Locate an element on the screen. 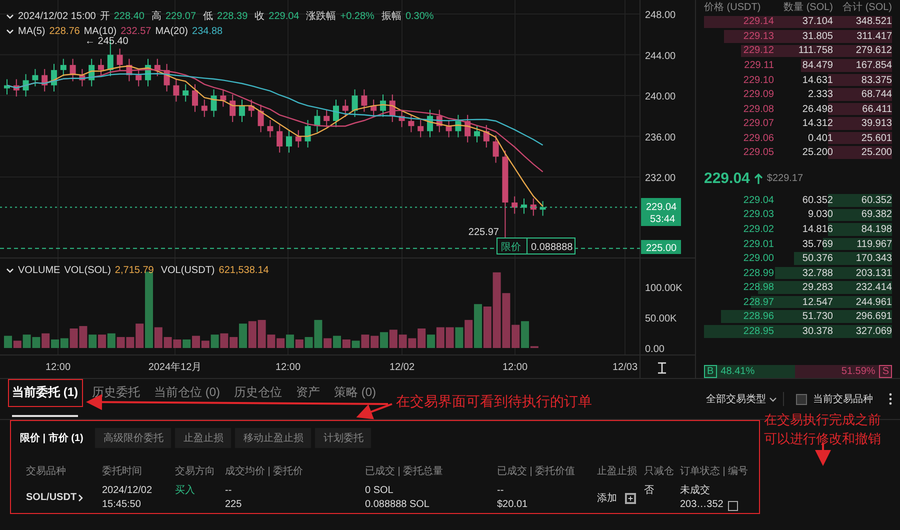  order-tab: 当前委托 (1) is located at coordinates (45, 398).